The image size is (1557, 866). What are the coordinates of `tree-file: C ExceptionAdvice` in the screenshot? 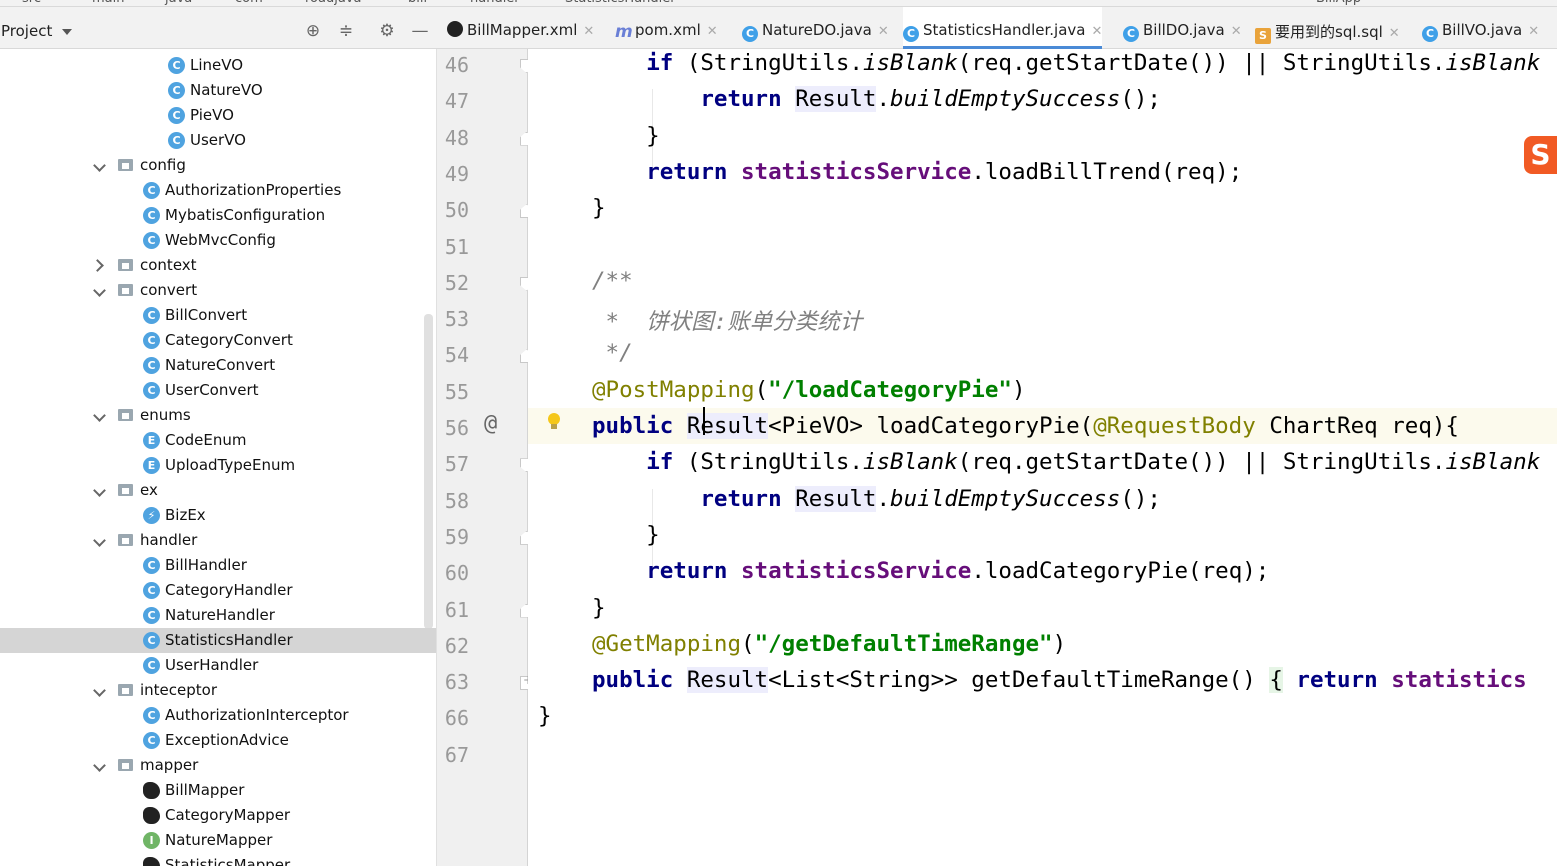 It's located at (218, 740).